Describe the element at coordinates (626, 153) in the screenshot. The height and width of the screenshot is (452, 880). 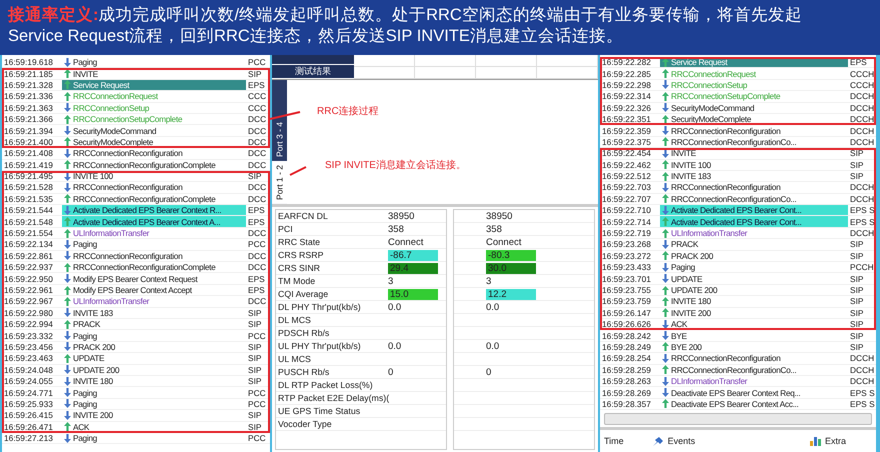
I see `time-cell-text: 16:59:22.454` at that location.